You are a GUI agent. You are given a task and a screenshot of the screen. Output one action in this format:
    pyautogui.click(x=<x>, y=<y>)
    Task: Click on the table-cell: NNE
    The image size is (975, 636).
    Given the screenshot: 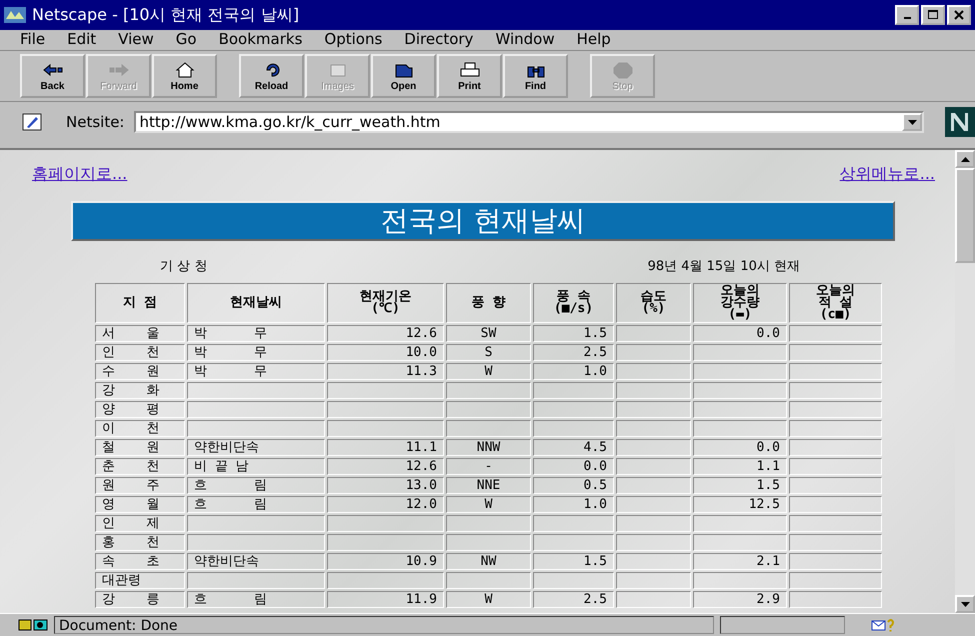 What is the action you would take?
    pyautogui.click(x=488, y=485)
    